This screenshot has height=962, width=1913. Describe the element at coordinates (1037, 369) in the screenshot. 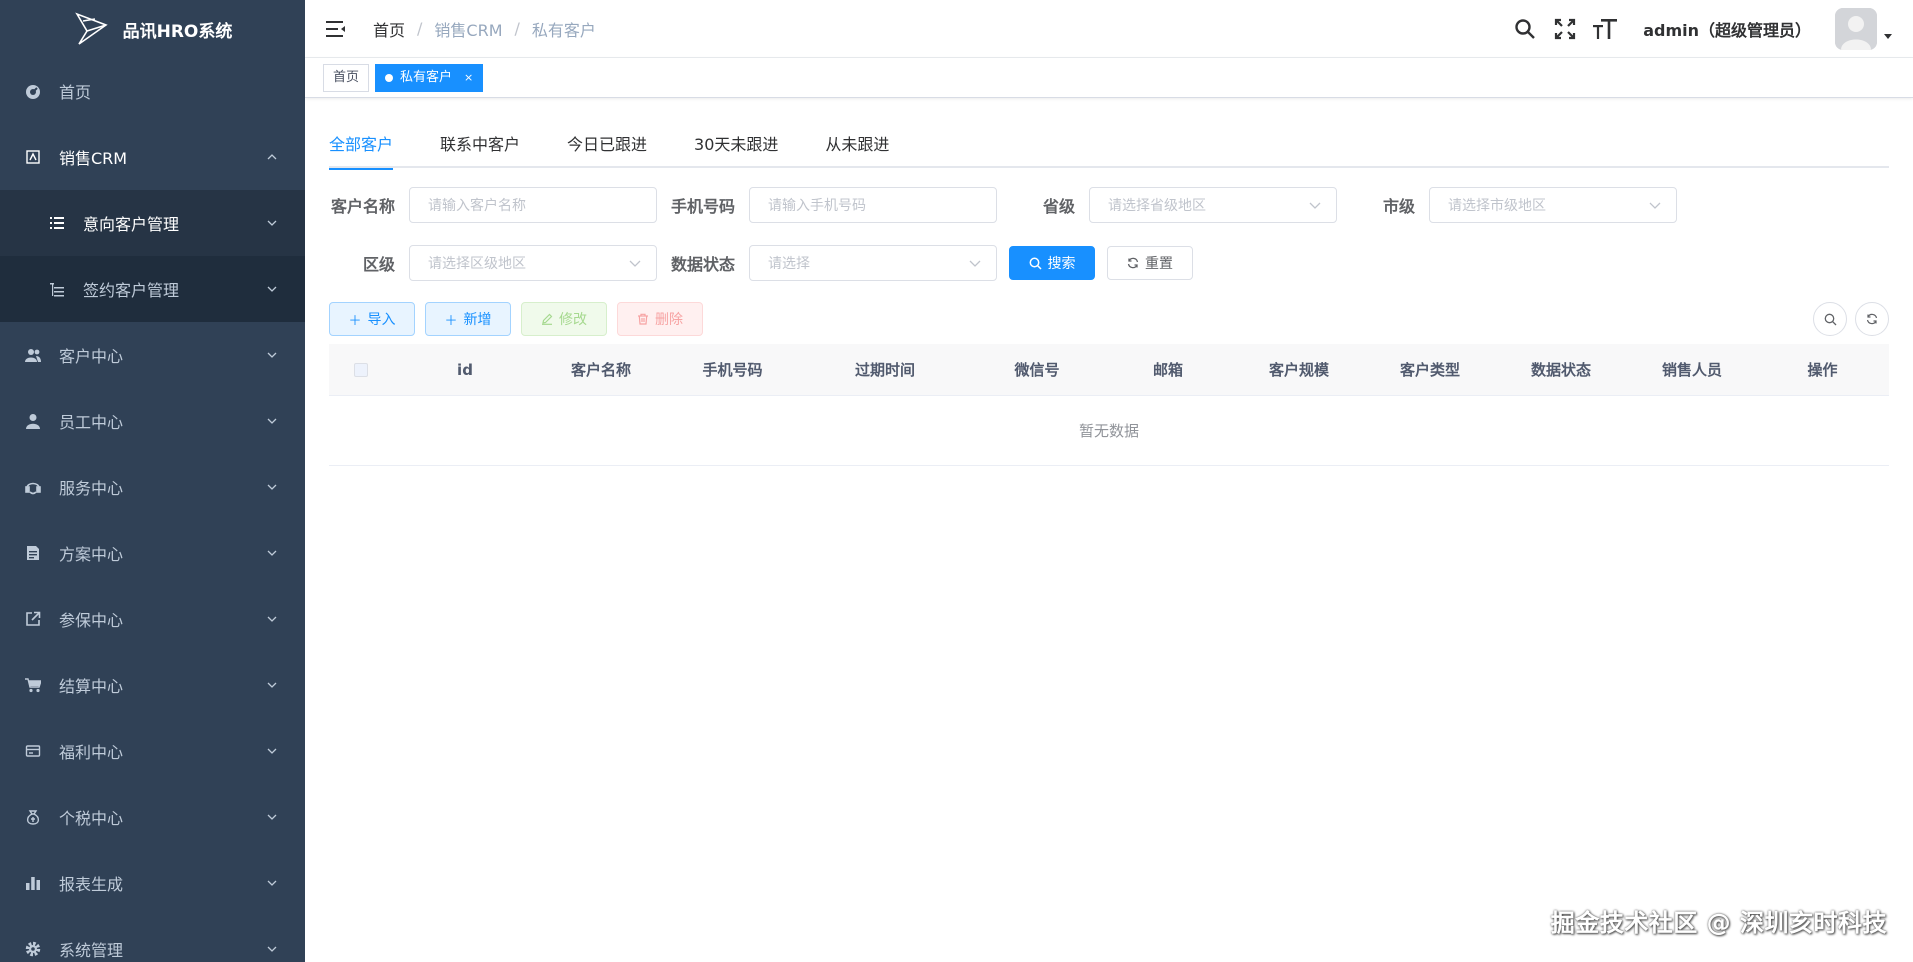

I see `column-header: 微信号` at that location.